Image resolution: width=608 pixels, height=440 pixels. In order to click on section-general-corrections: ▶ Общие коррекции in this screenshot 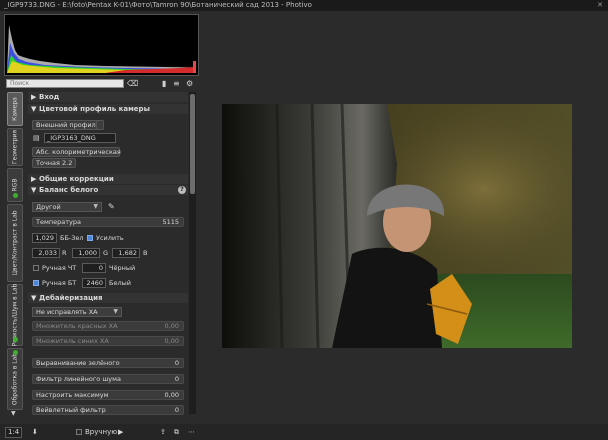, I will do `click(108, 179)`.